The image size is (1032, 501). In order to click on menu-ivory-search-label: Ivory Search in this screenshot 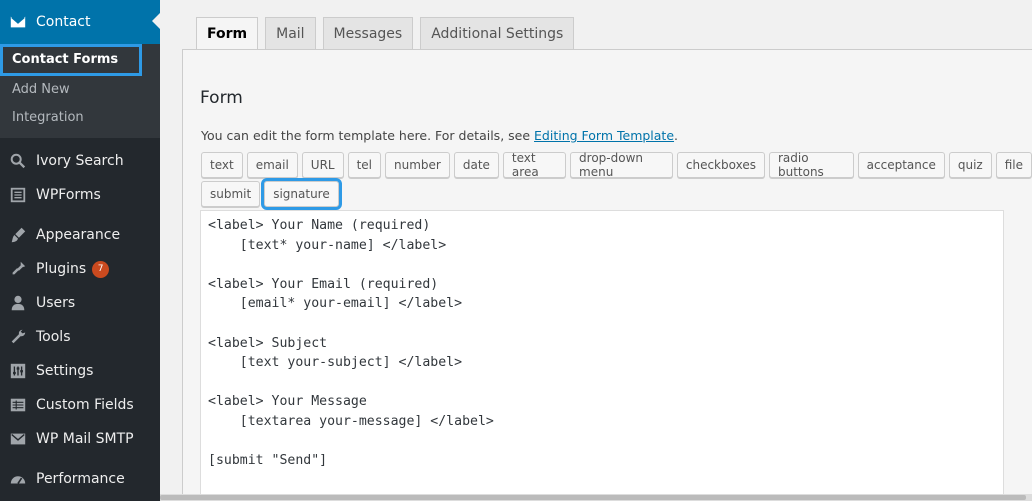, I will do `click(80, 161)`.